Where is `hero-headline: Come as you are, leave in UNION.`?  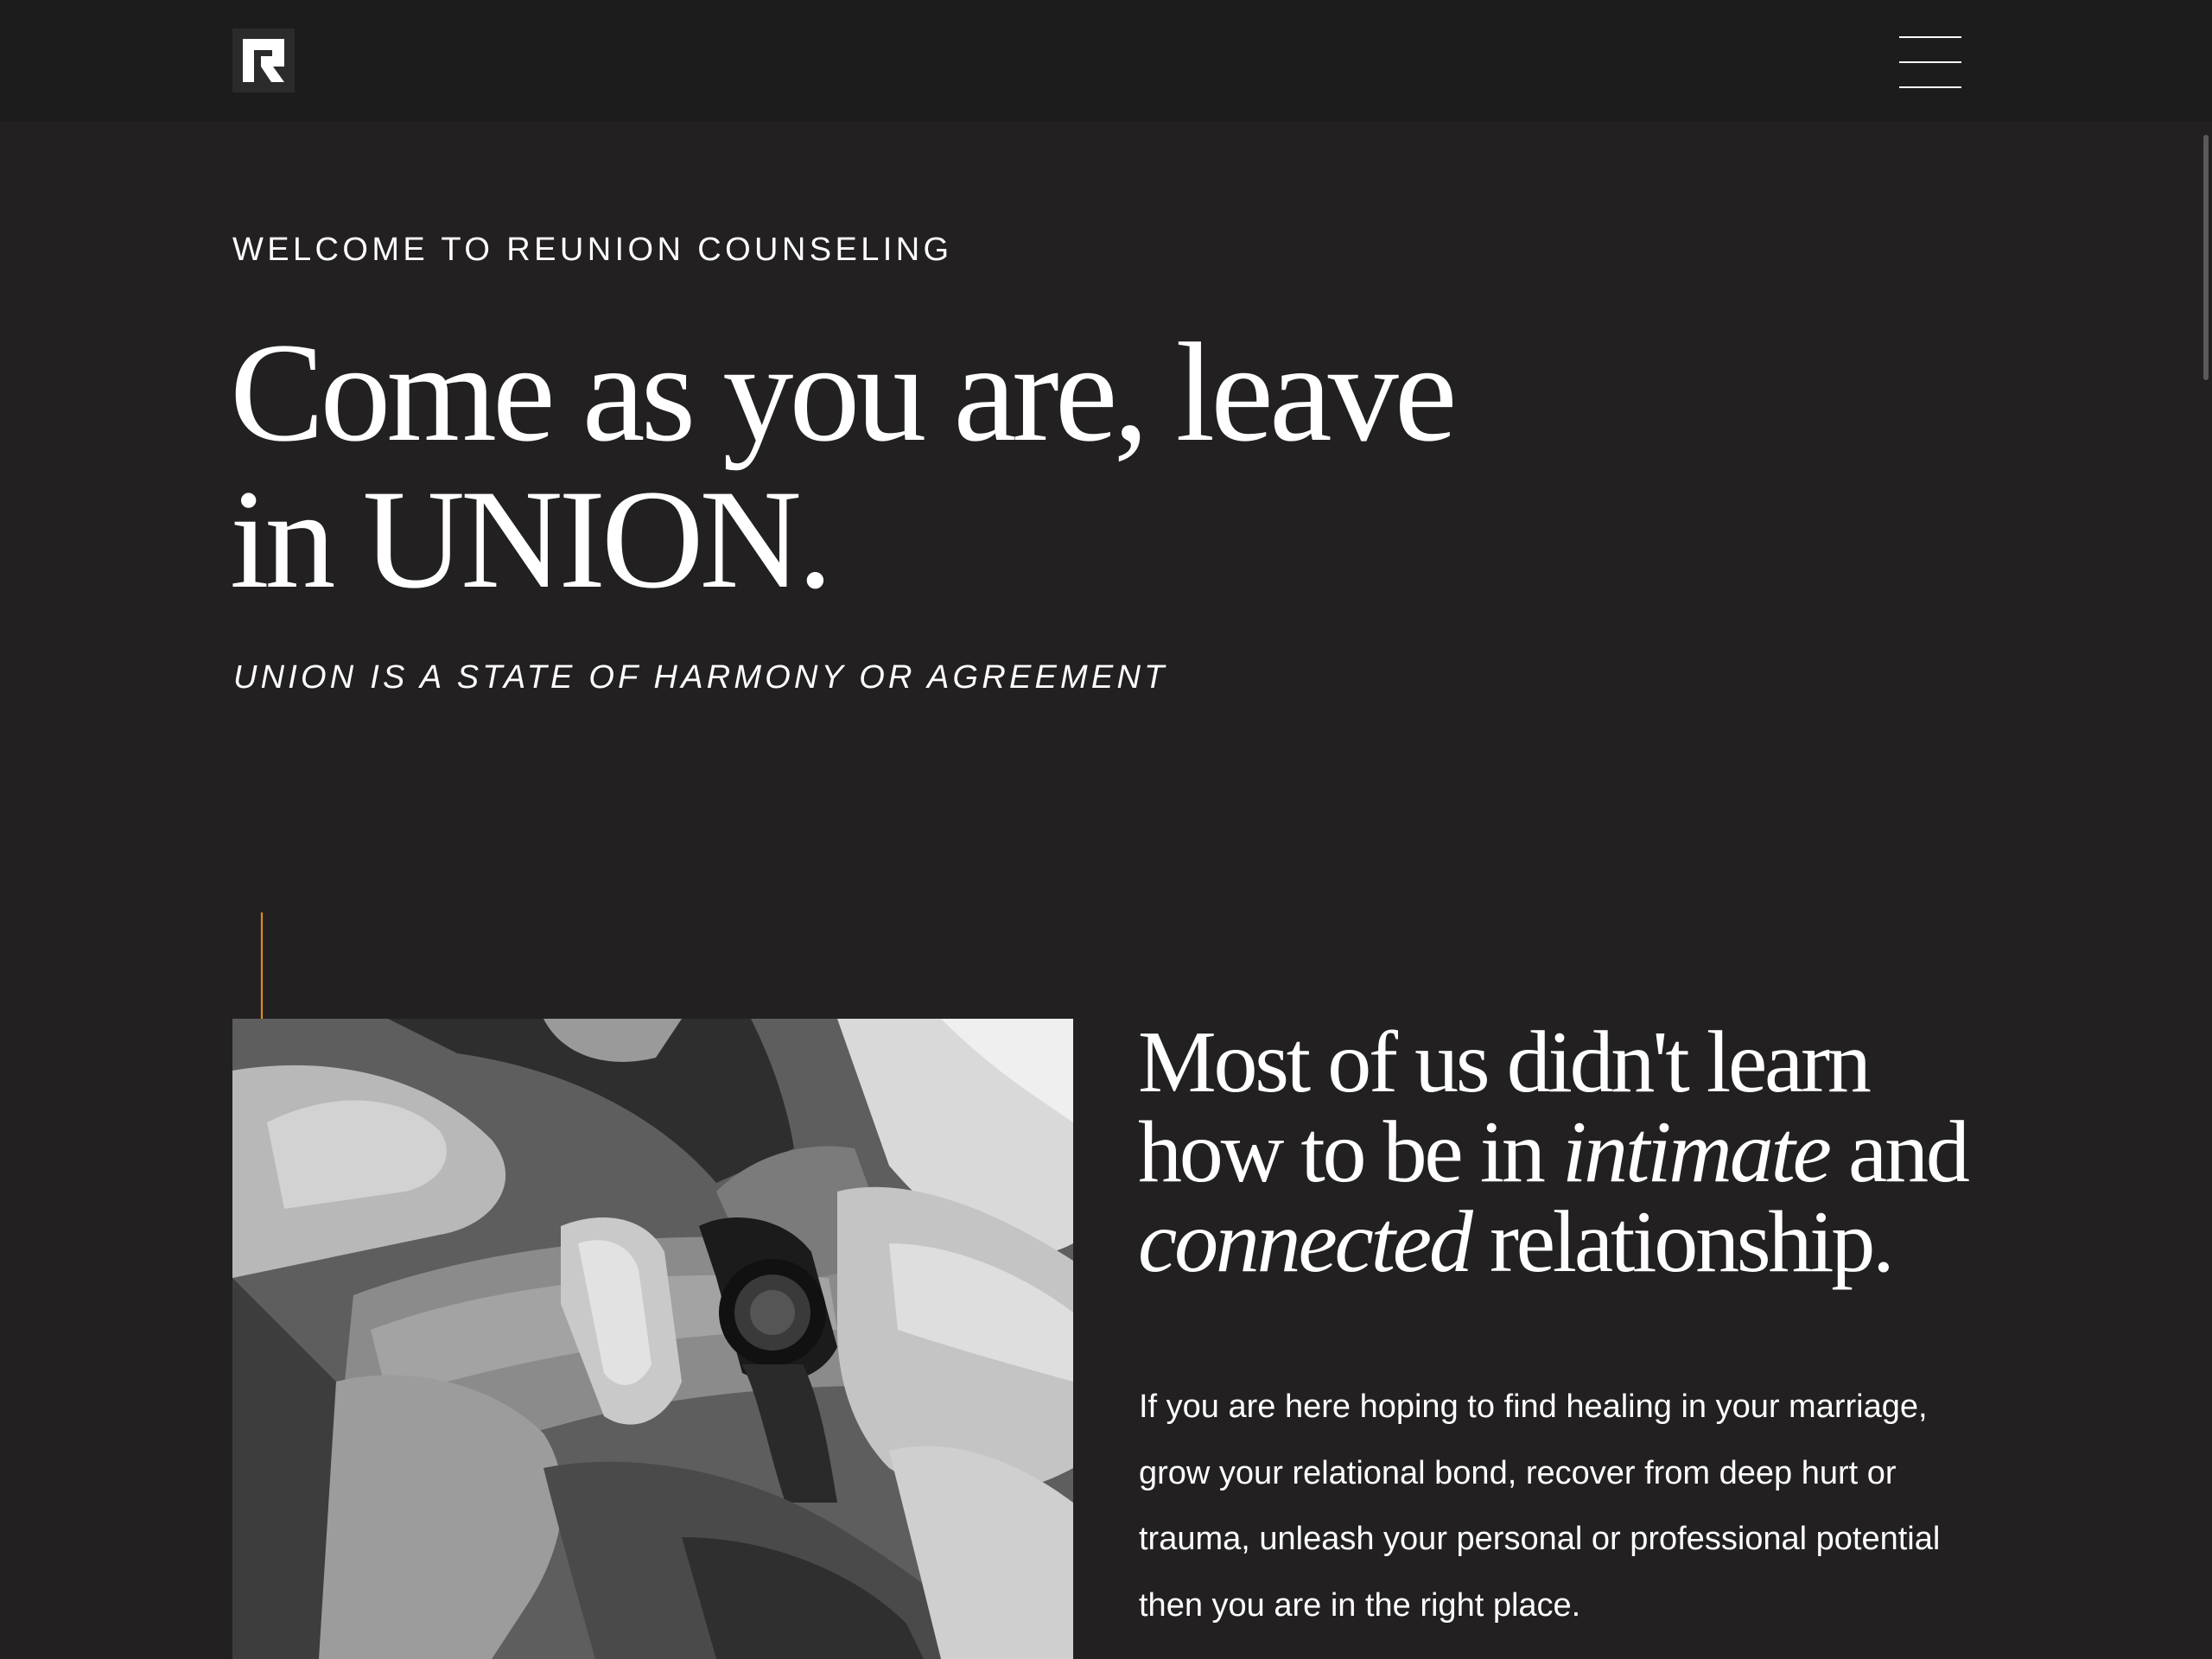 hero-headline: Come as you are, leave in UNION. is located at coordinates (856, 466).